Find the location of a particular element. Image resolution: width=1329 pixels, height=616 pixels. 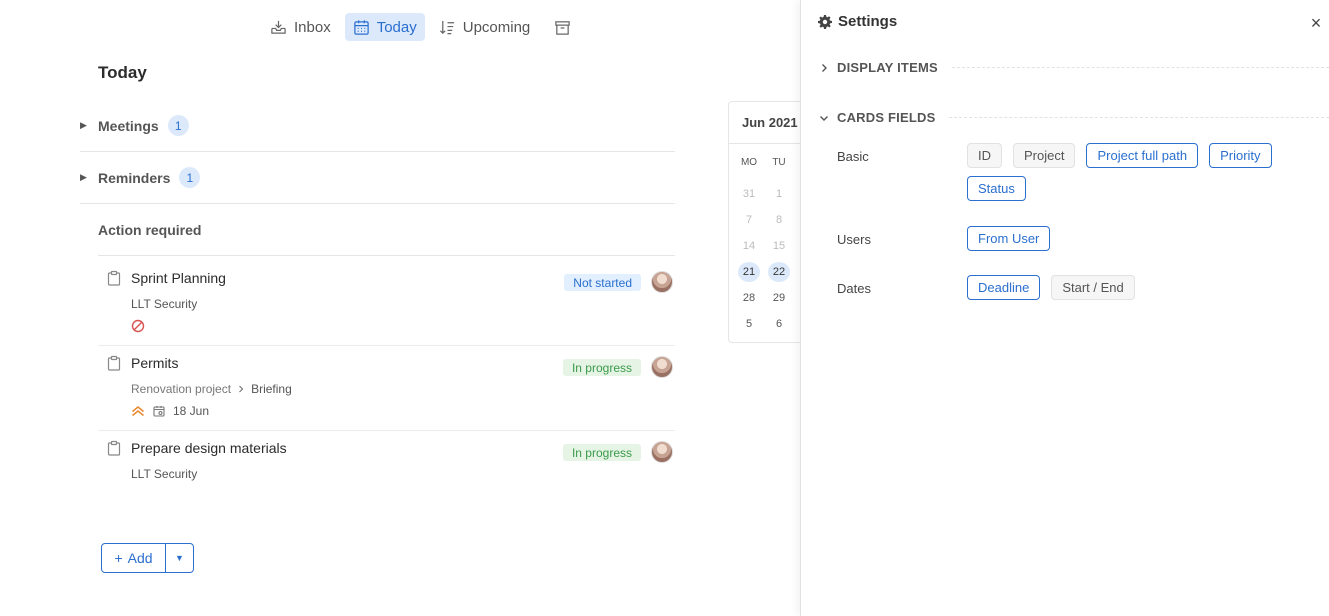

nav-inbox-label: Inbox is located at coordinates (312, 27).